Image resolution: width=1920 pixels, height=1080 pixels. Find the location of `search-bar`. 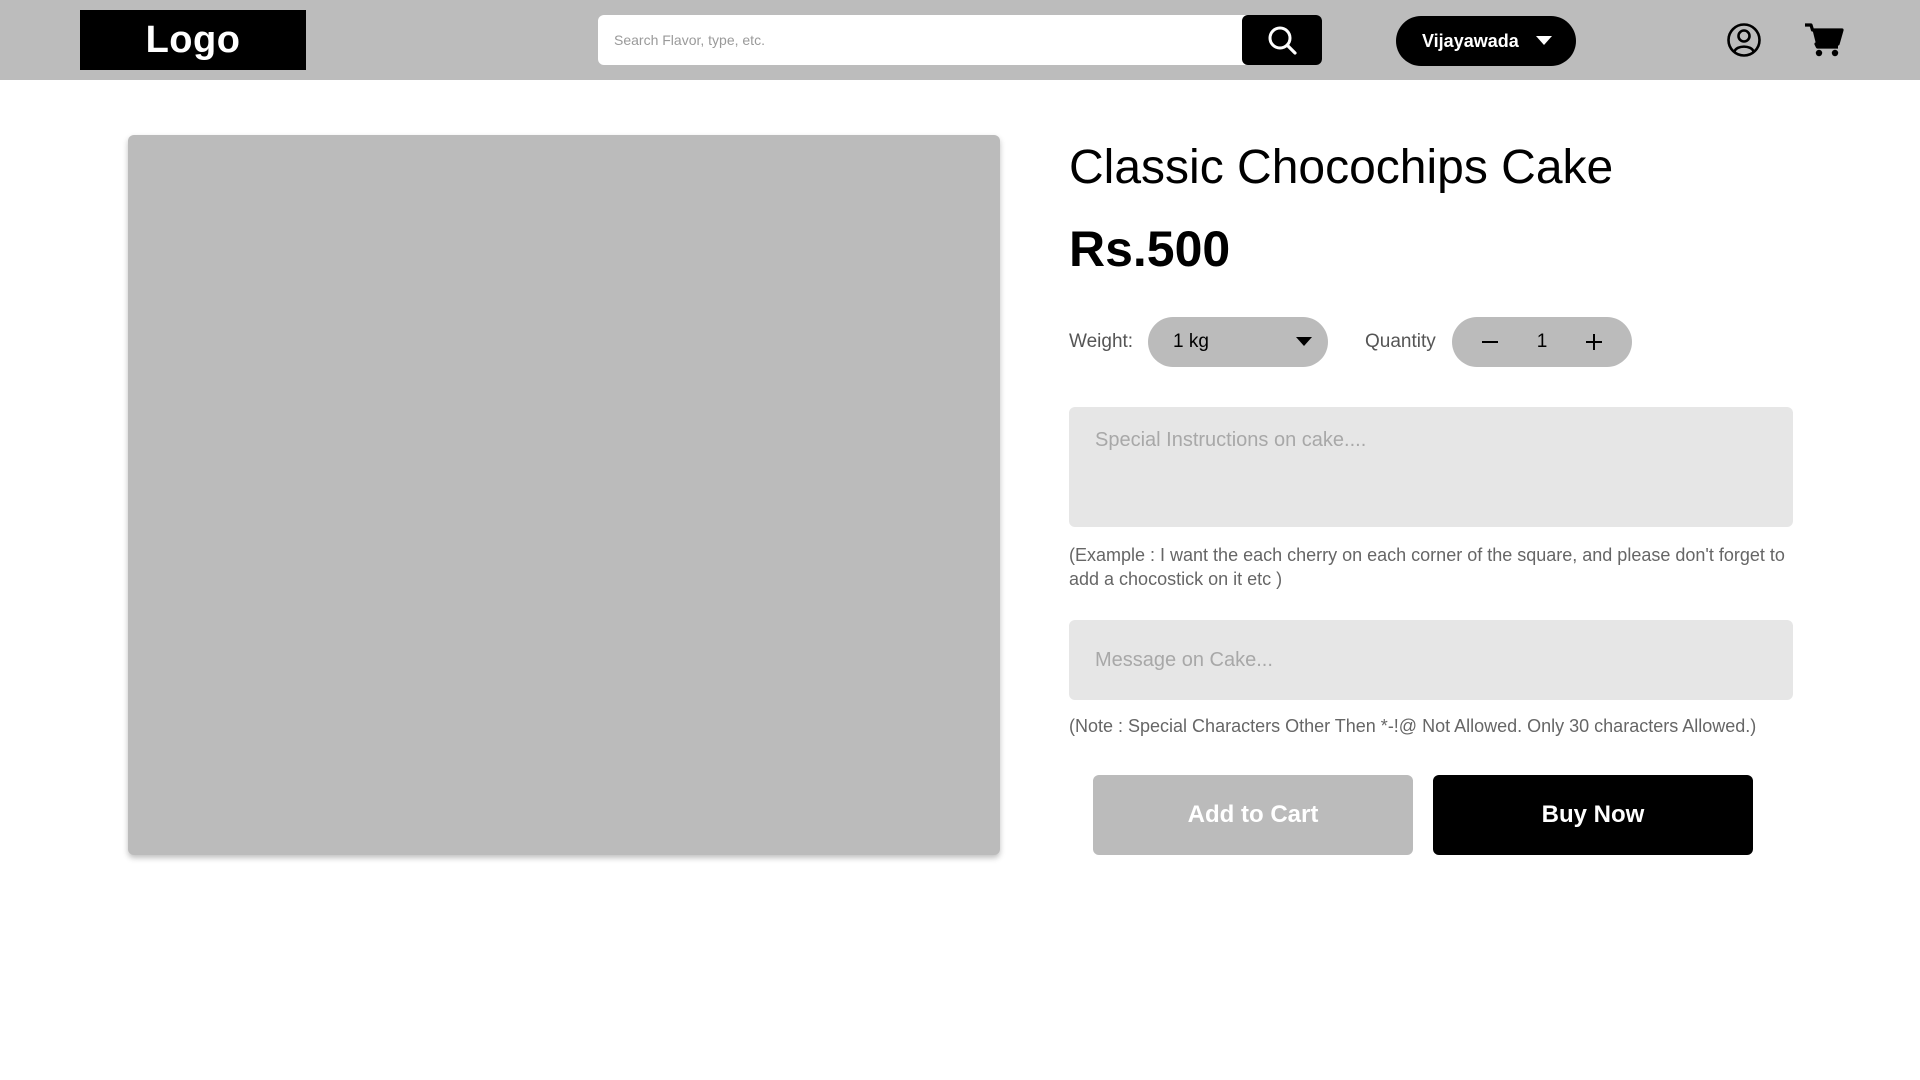

search-bar is located at coordinates (960, 40).